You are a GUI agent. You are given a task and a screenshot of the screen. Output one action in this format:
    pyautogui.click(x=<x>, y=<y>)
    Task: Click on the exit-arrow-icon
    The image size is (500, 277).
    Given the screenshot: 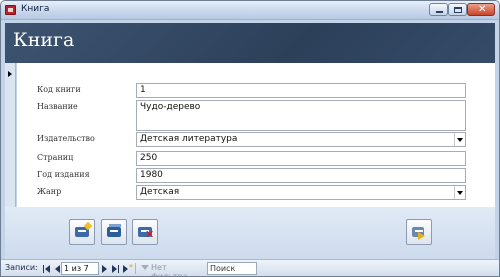 What is the action you would take?
    pyautogui.click(x=421, y=236)
    